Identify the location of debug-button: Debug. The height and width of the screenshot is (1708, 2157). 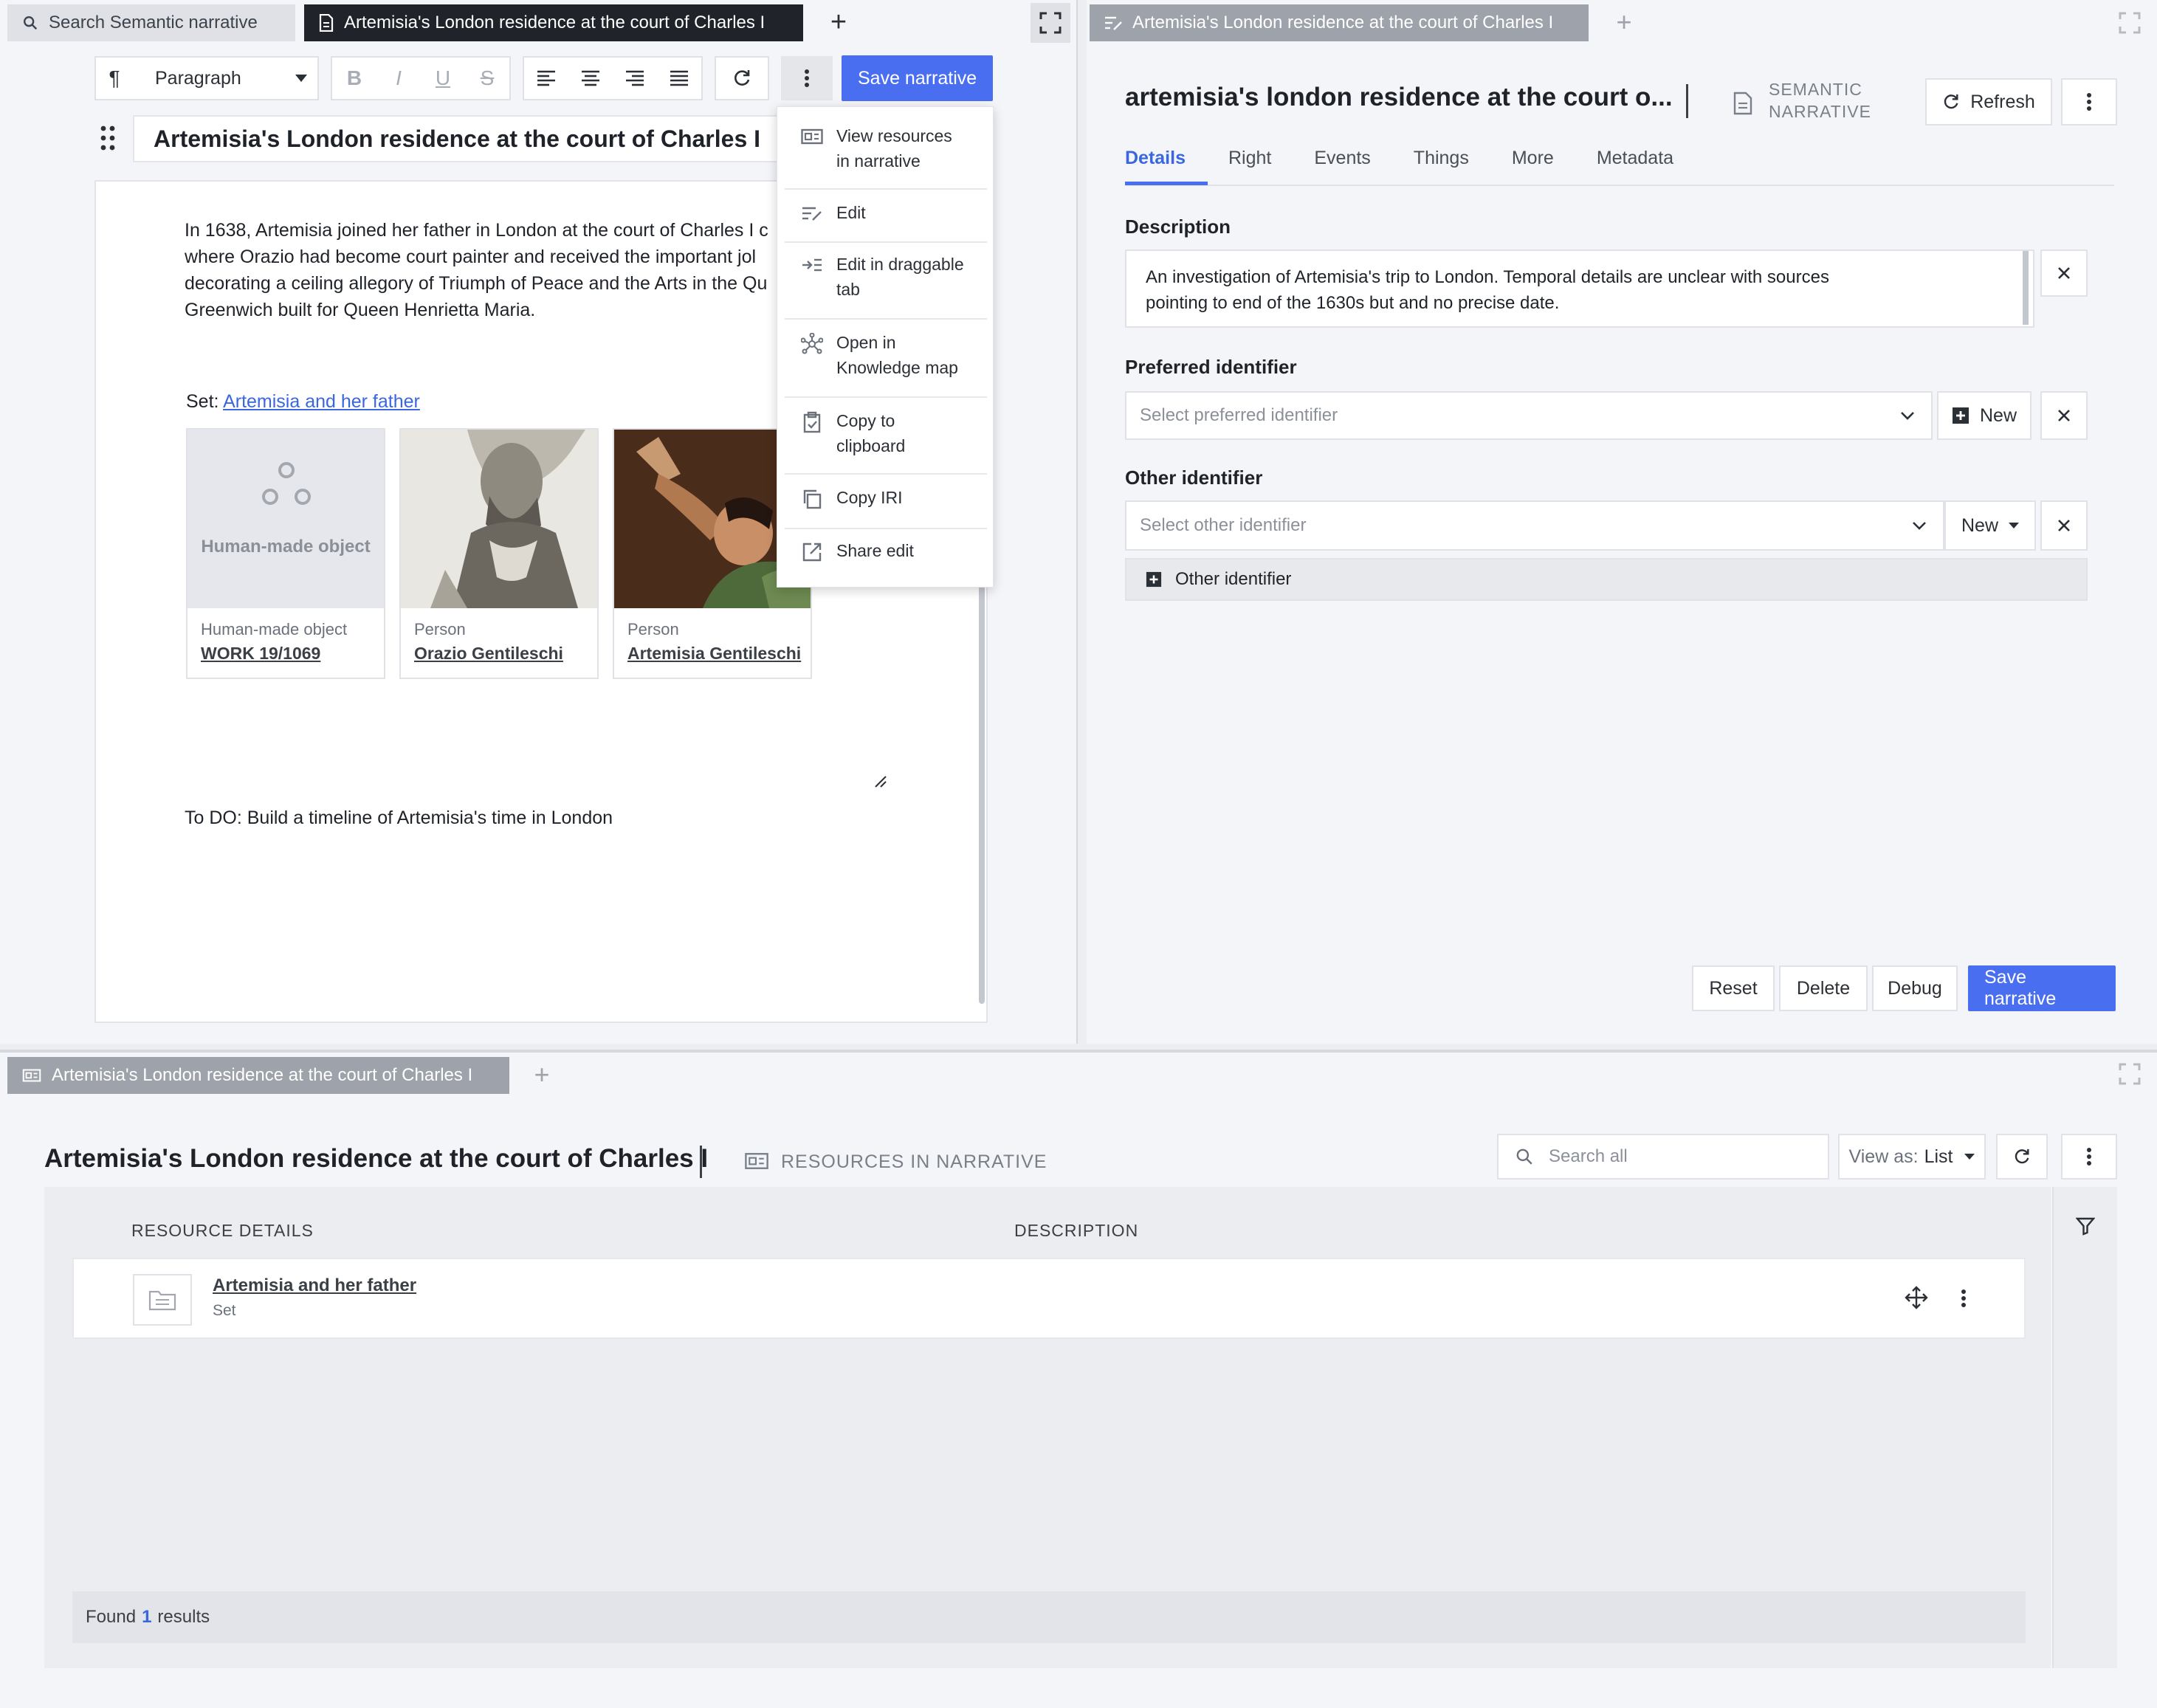
(1915, 988).